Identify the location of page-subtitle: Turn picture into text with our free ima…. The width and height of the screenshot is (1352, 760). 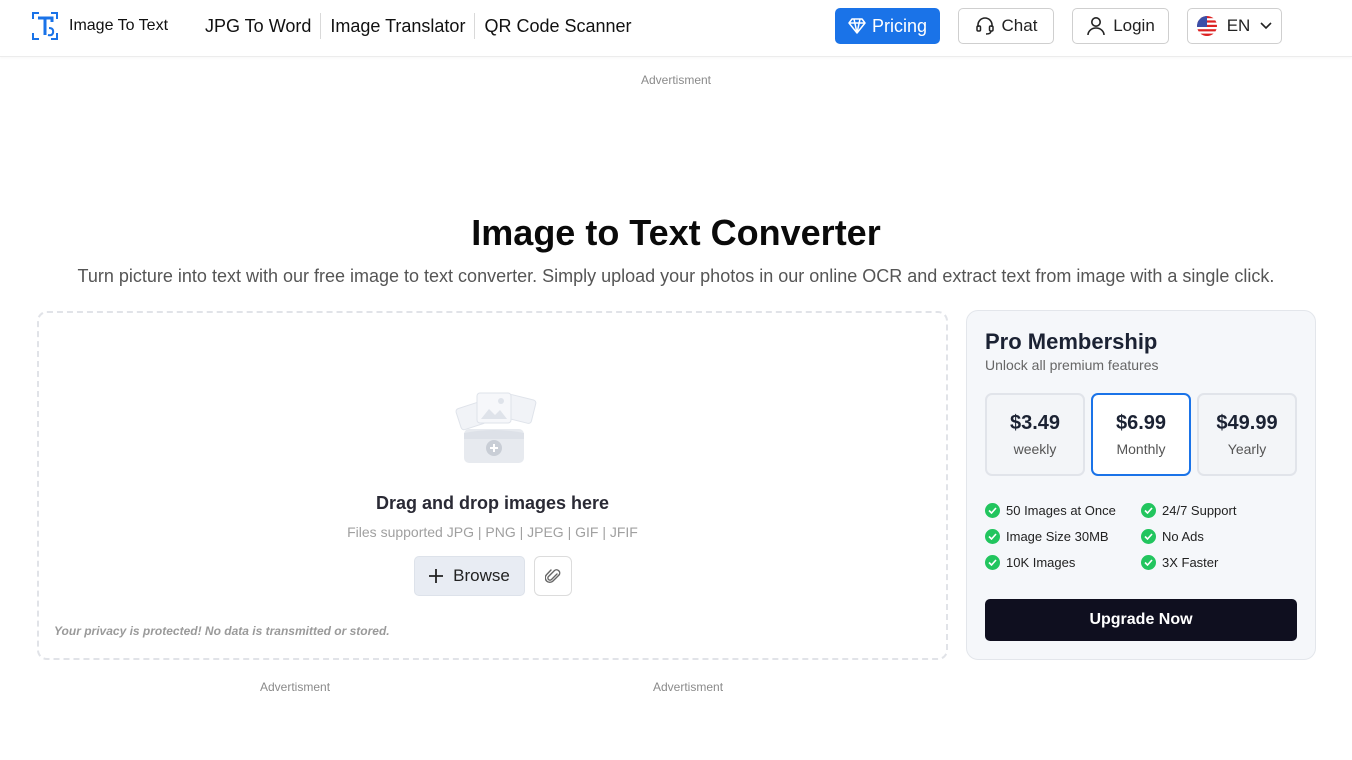
(676, 276).